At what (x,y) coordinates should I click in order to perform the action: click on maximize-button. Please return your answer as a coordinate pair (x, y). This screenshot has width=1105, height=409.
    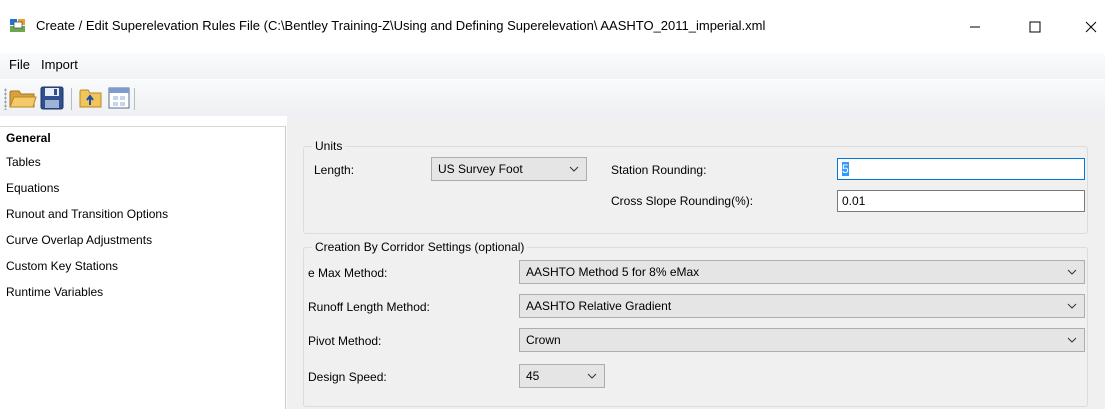
    Looking at the image, I should click on (1035, 27).